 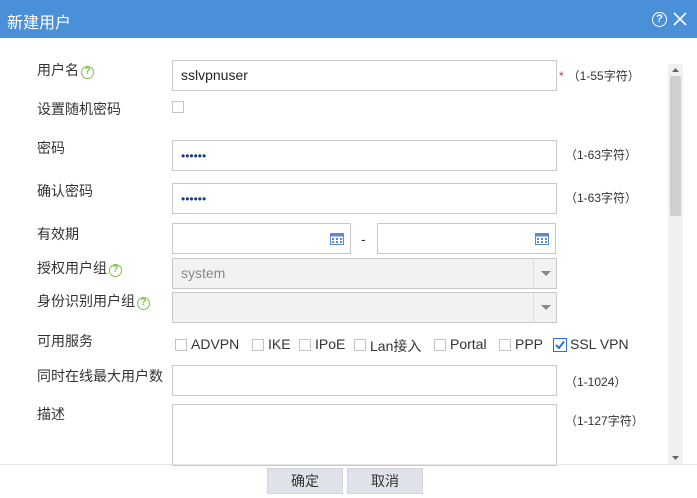 What do you see at coordinates (601, 155) in the screenshot?
I see `password-hint: （1-63字符）` at bounding box center [601, 155].